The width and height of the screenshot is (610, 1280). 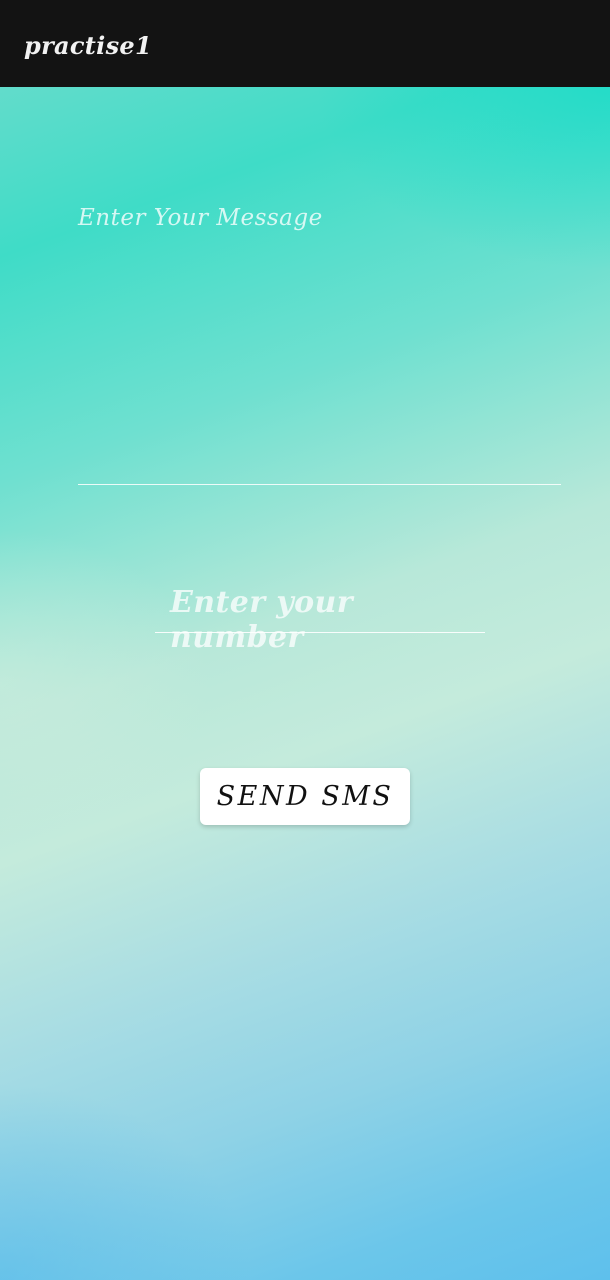 What do you see at coordinates (200, 218) in the screenshot?
I see `message-placeholder: Enter Your Message` at bounding box center [200, 218].